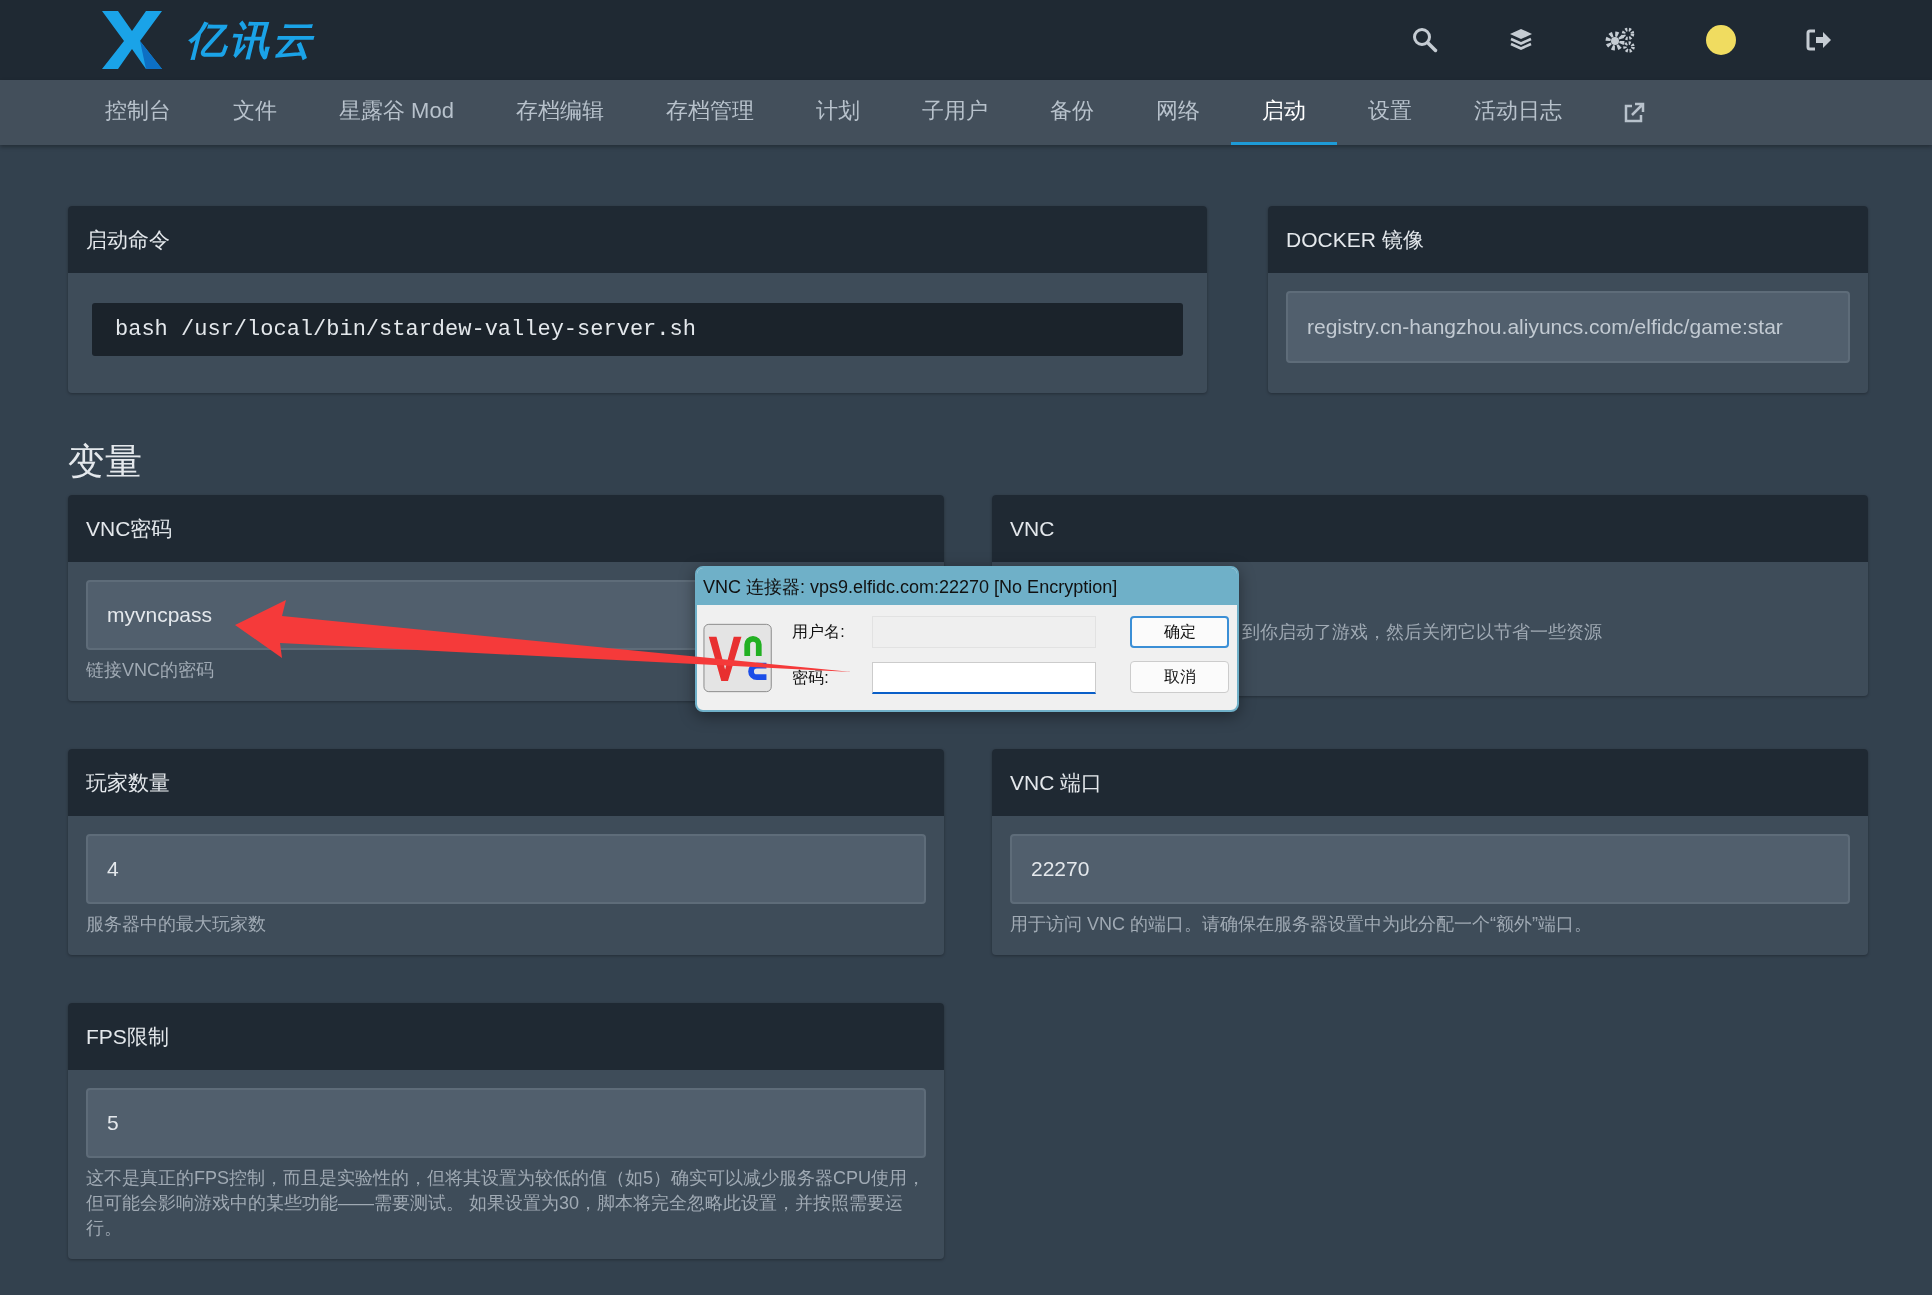 The width and height of the screenshot is (1932, 1295). What do you see at coordinates (1032, 528) in the screenshot?
I see `card-title: VNC` at bounding box center [1032, 528].